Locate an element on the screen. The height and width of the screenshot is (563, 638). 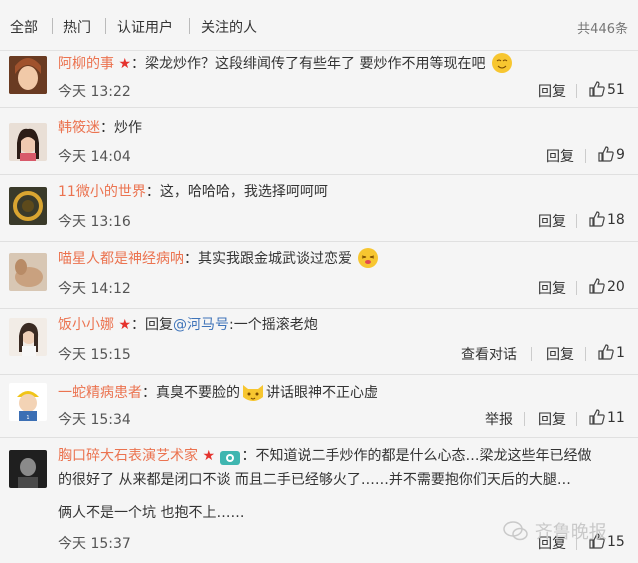
comment-text: :一个摇滚老炮 is located at coordinates (273, 325).